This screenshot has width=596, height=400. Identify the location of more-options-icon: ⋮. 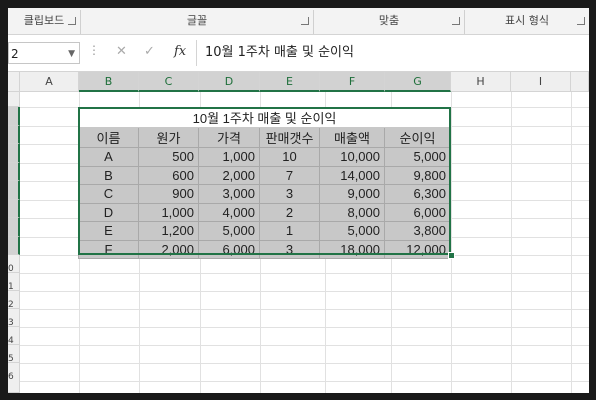
(94, 50).